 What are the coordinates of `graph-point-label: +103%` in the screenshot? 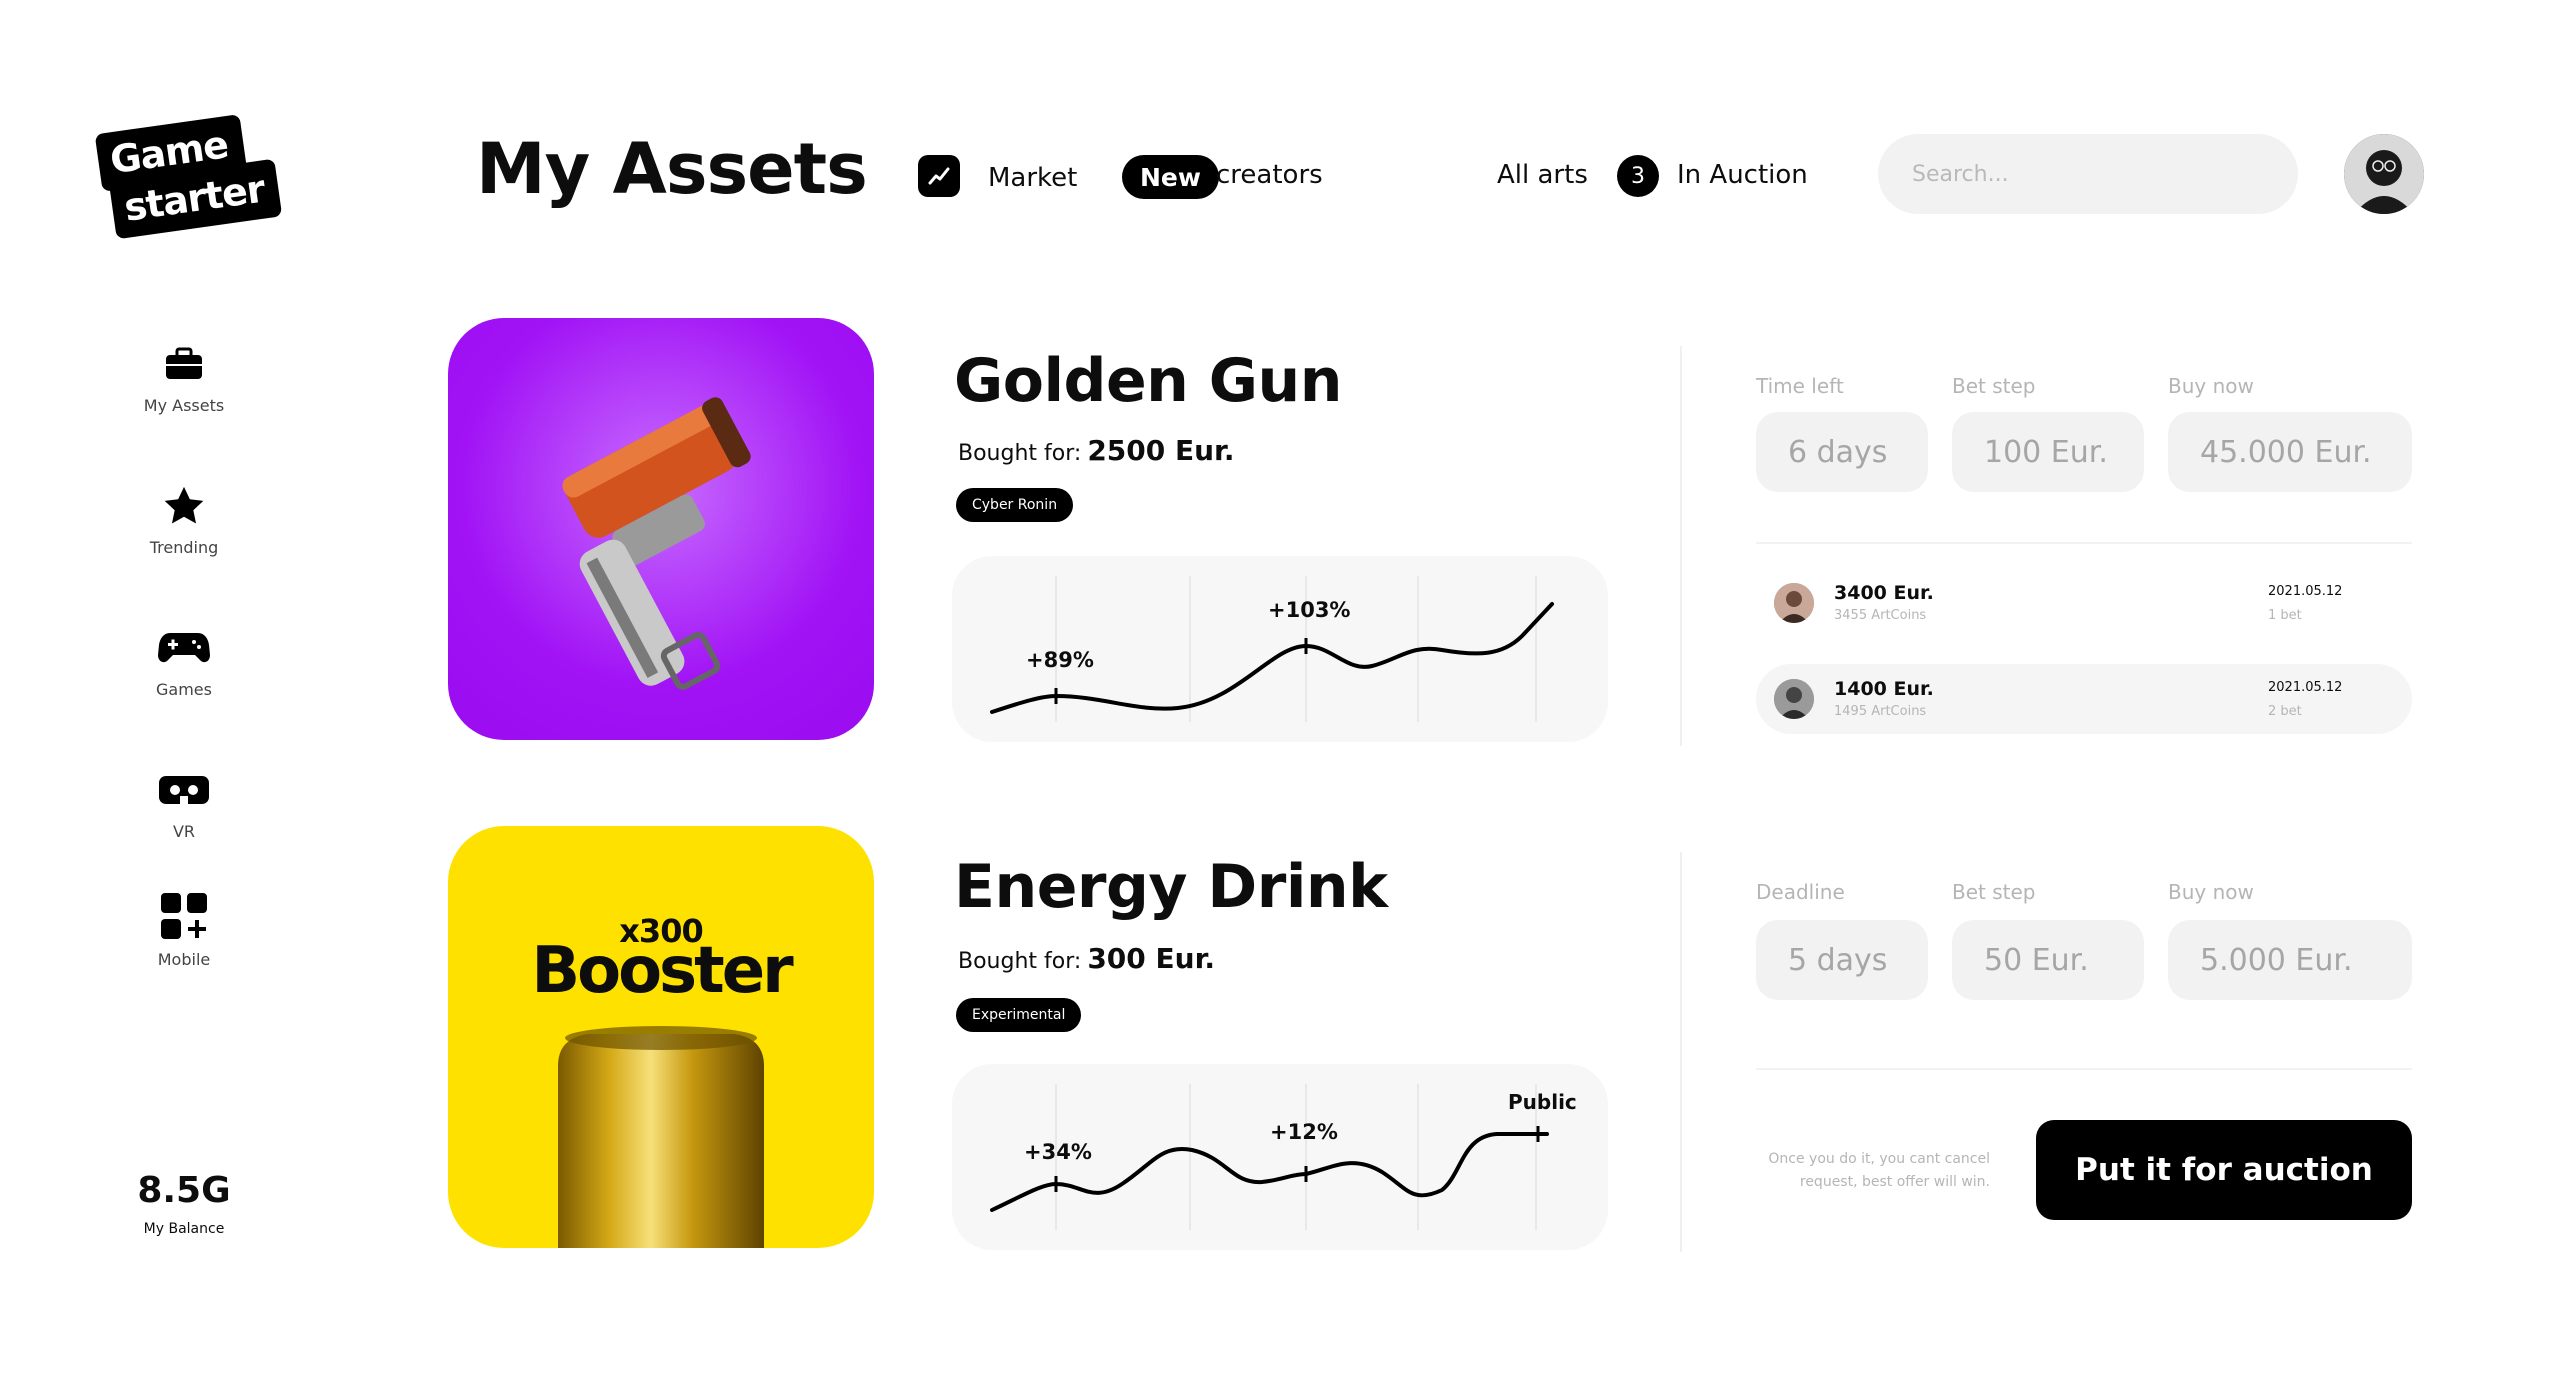 It's located at (1309, 610).